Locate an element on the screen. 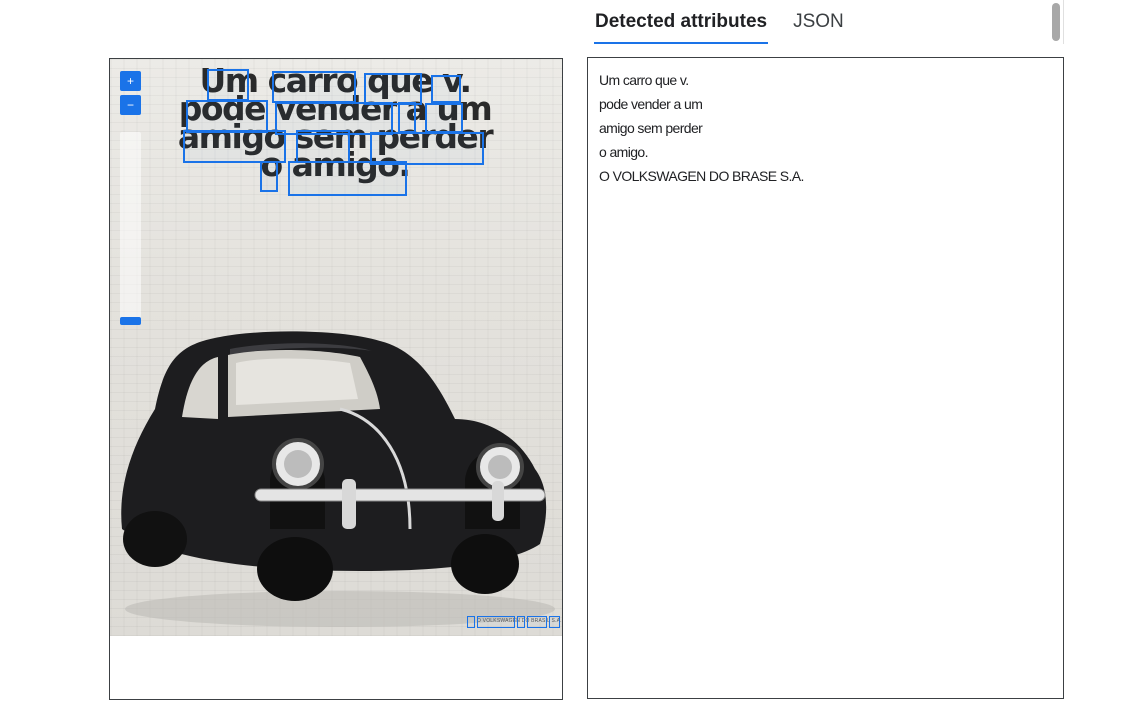 This screenshot has width=1138, height=727. detected-text-line: Um carro que v. is located at coordinates (644, 80).